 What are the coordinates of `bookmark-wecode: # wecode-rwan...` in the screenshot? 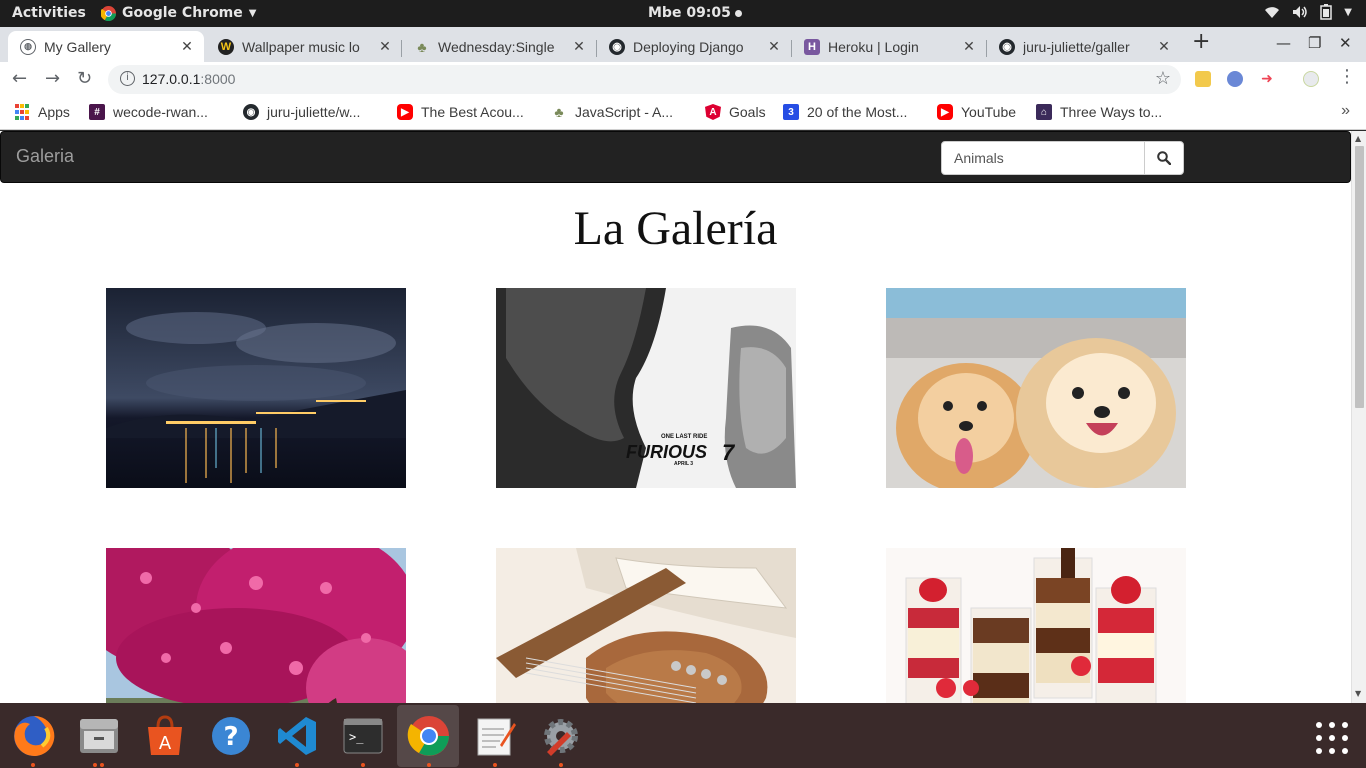 It's located at (148, 112).